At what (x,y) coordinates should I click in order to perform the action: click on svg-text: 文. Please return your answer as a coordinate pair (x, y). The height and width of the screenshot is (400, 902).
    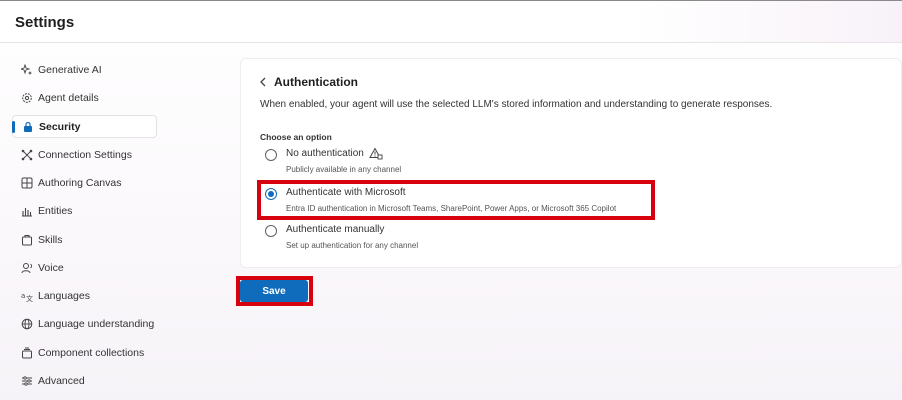
    Looking at the image, I should click on (29, 298).